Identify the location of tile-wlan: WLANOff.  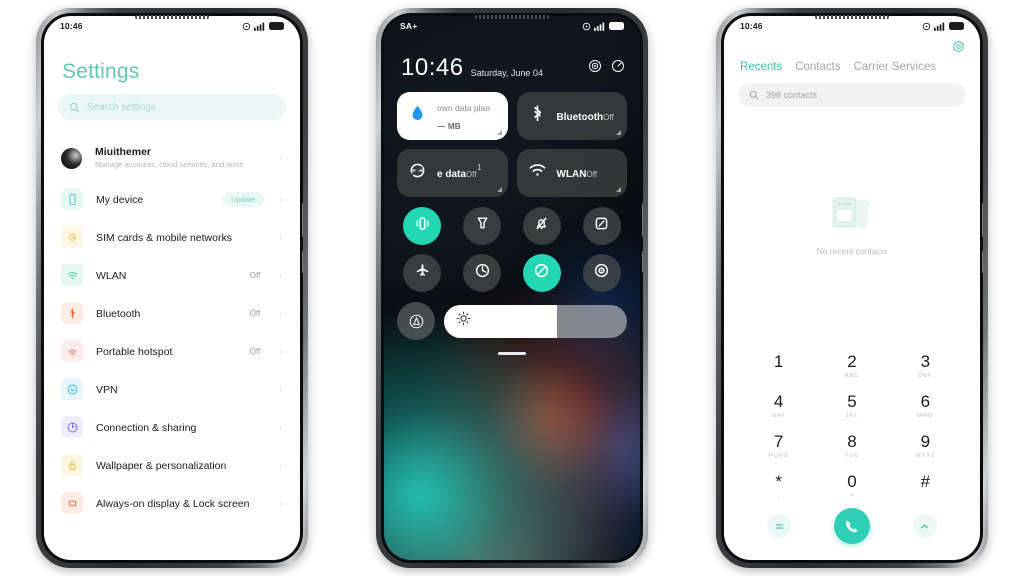
(571, 173).